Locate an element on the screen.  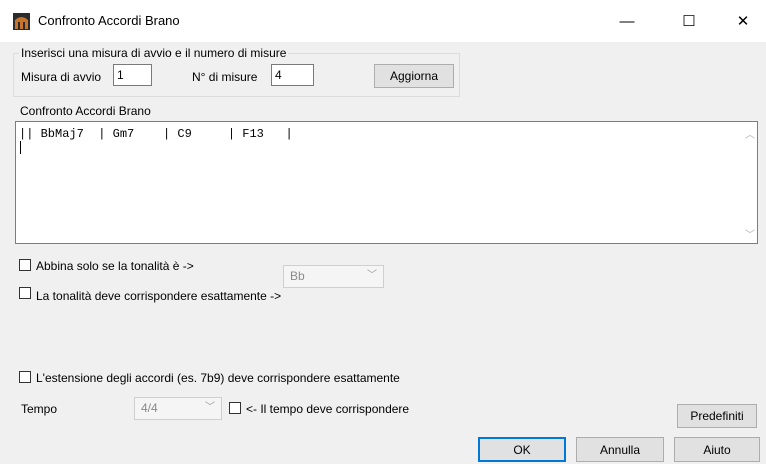
tempo-label: Tempo is located at coordinates (39, 409).